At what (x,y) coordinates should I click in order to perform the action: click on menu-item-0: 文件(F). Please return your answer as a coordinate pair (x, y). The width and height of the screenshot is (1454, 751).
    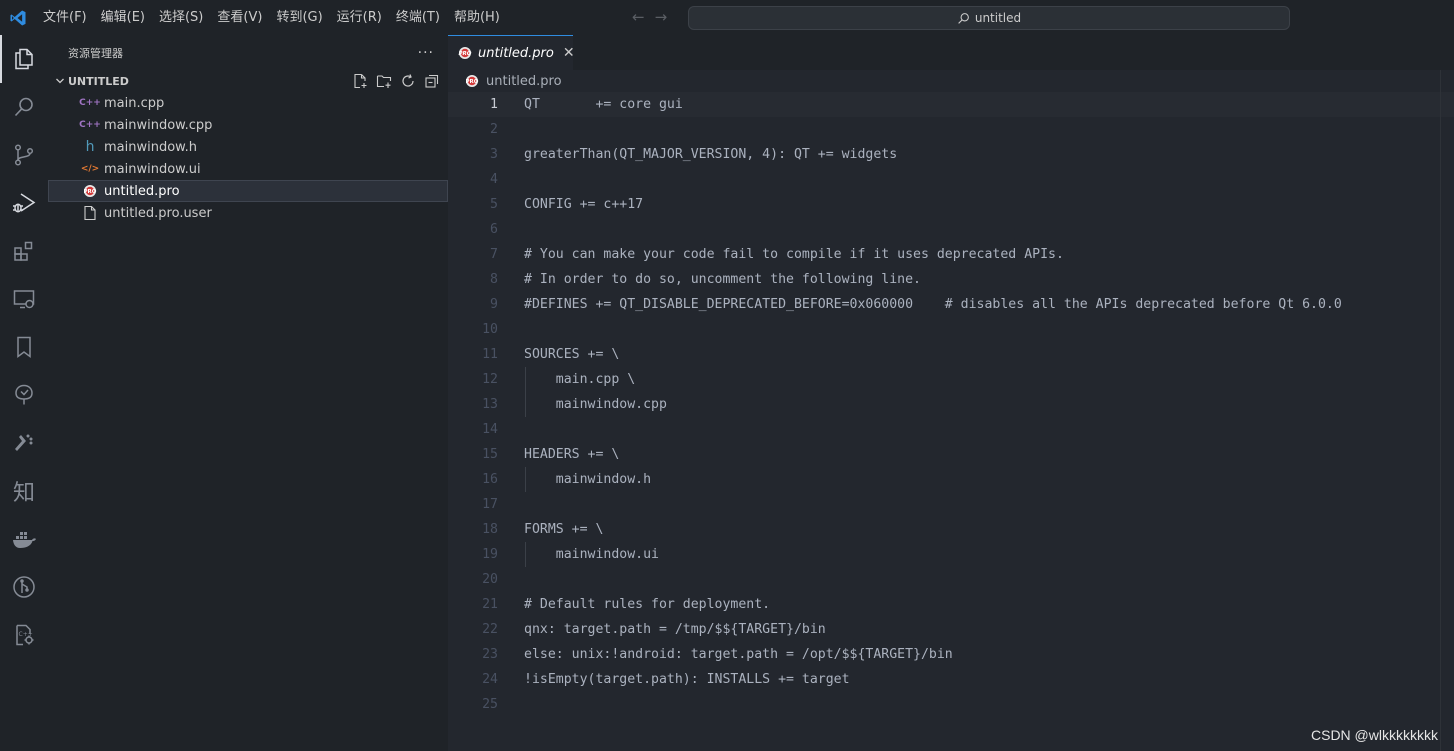
    Looking at the image, I should click on (65, 17).